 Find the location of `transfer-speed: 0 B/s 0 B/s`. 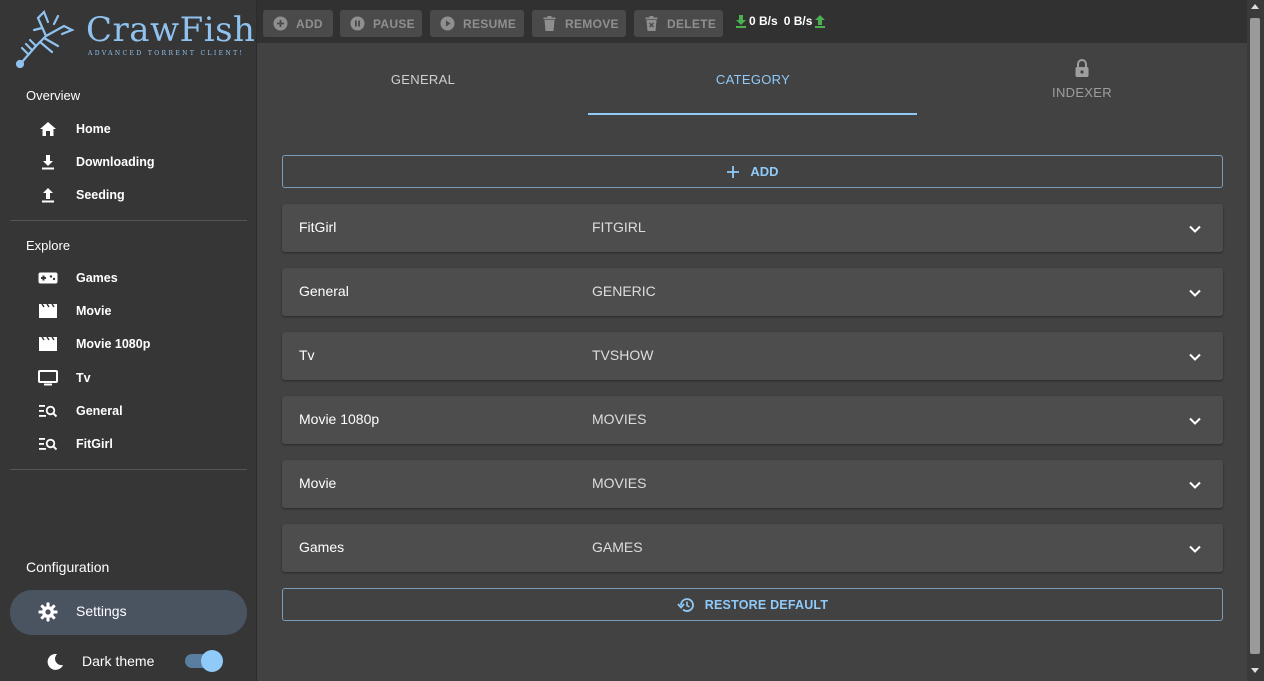

transfer-speed: 0 B/s 0 B/s is located at coordinates (780, 21).